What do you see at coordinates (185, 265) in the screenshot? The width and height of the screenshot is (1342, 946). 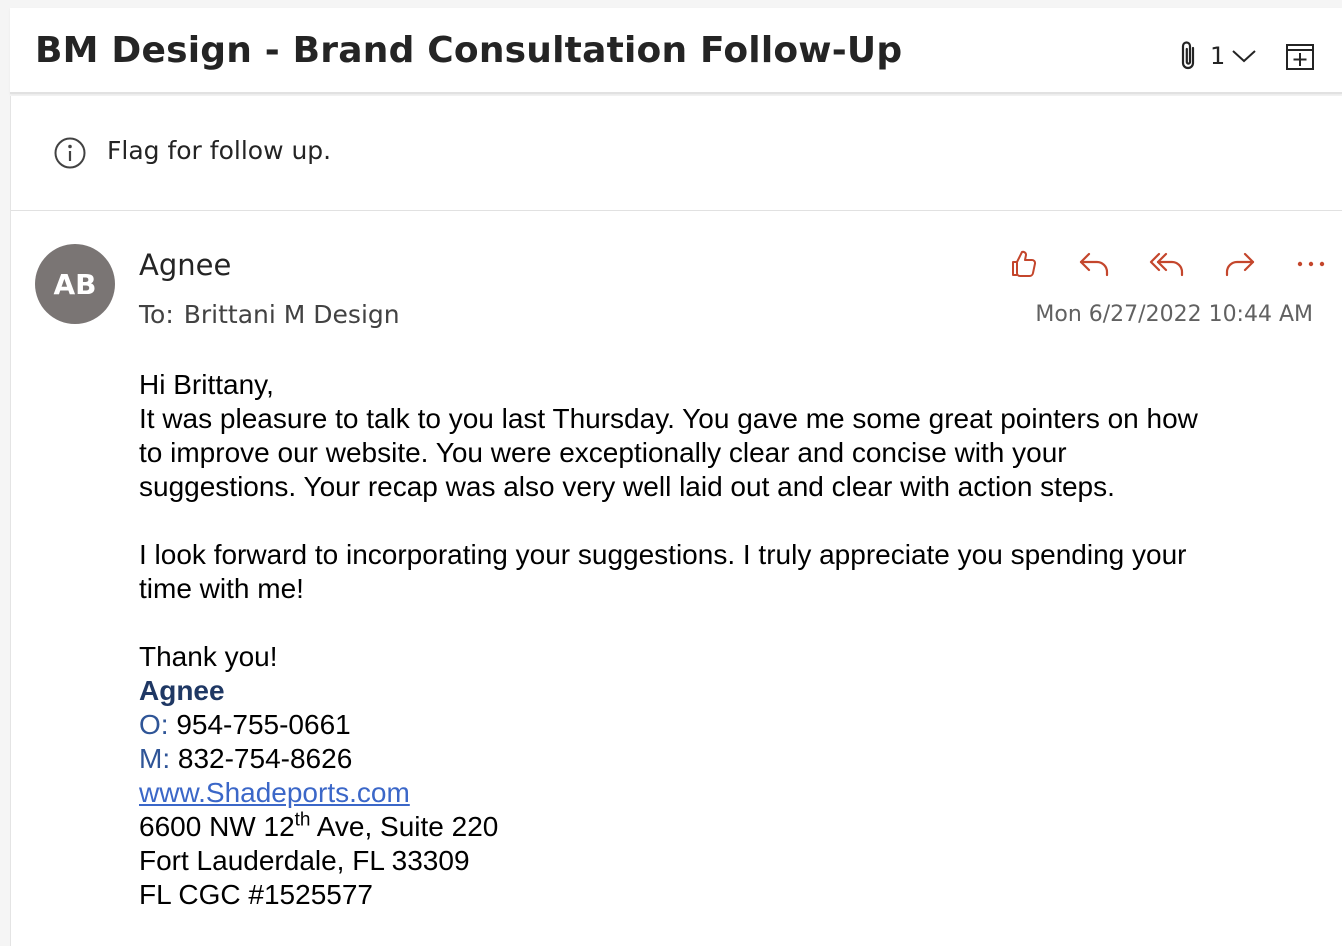 I see `sender-name: Agnee` at bounding box center [185, 265].